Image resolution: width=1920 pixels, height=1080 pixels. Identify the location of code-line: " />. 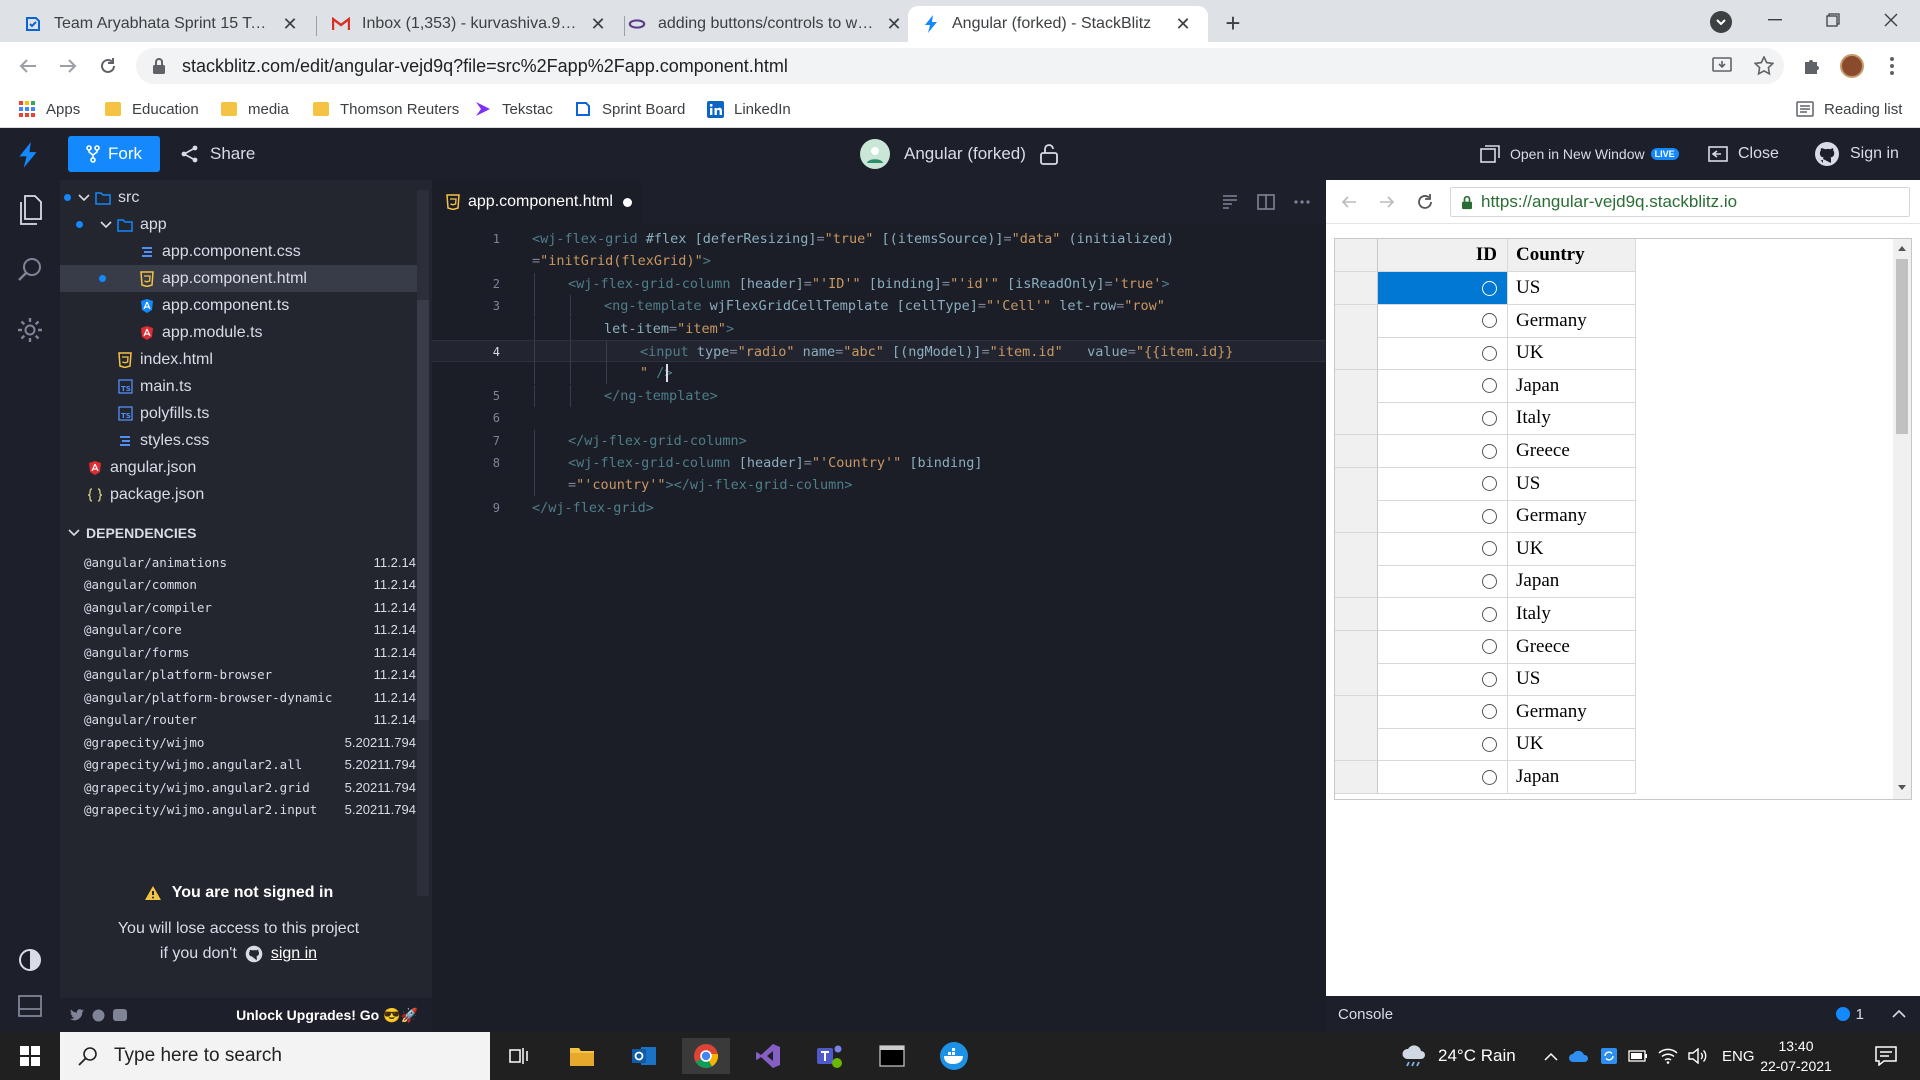
(879, 373).